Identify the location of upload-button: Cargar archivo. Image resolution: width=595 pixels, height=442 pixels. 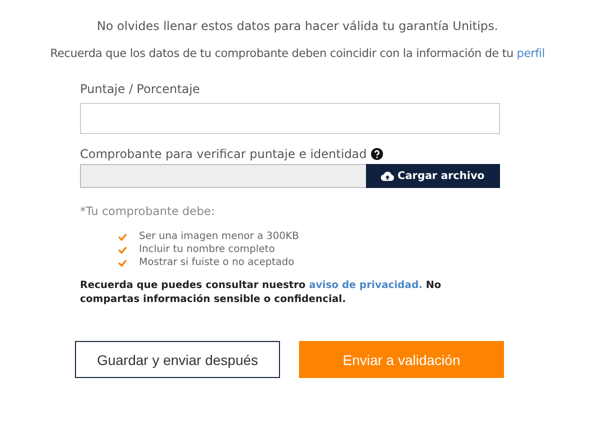
(433, 176).